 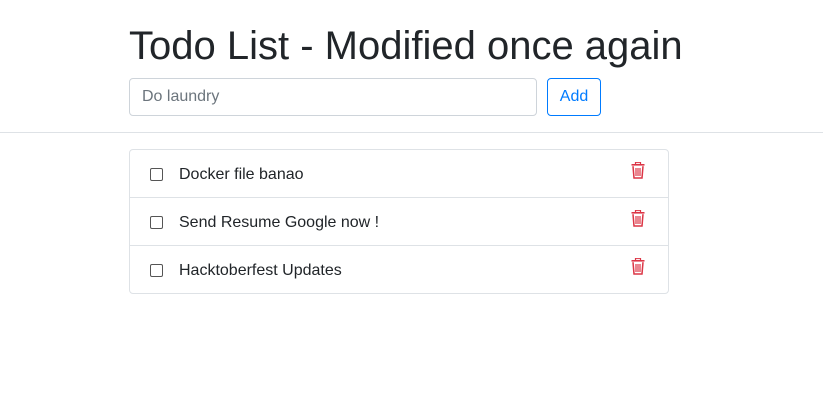 I want to click on add-button: Add, so click(x=574, y=97).